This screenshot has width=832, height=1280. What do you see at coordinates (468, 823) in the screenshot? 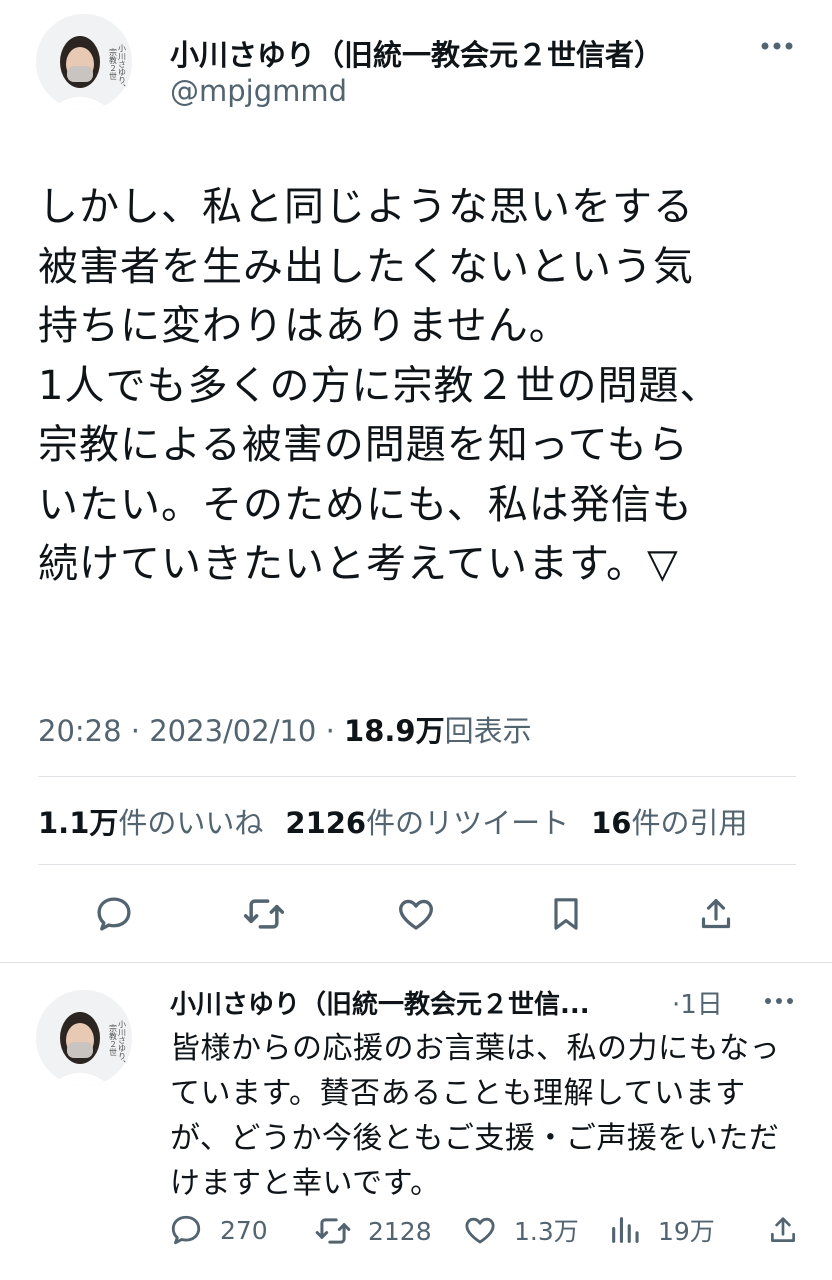
I see `retweets-label: 件のリツイート` at bounding box center [468, 823].